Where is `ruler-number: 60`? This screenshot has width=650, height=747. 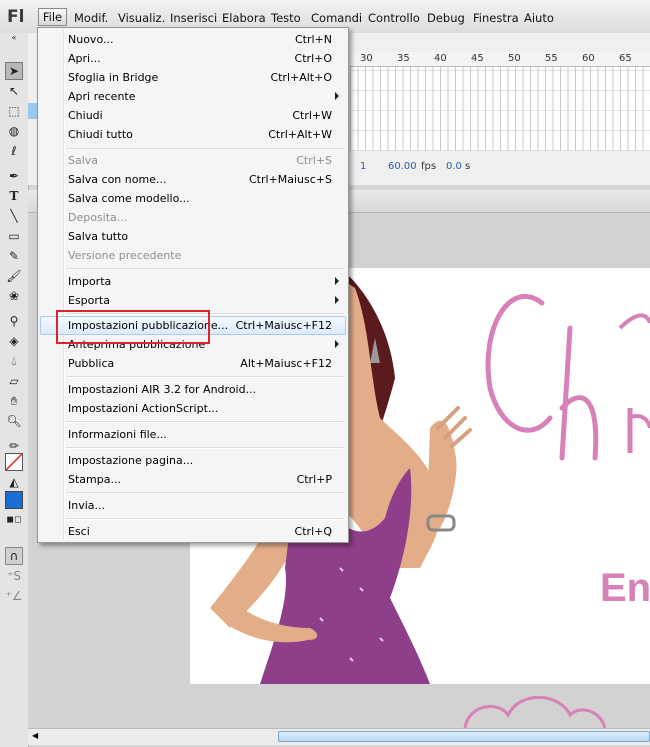
ruler-number: 60 is located at coordinates (588, 58).